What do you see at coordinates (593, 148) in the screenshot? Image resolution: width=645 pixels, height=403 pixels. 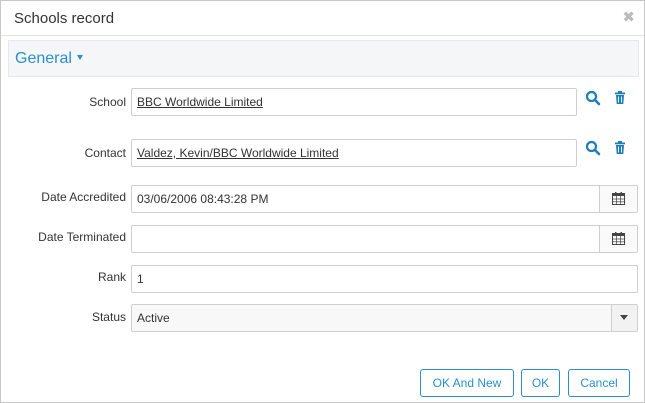 I see `contact-search-icon` at bounding box center [593, 148].